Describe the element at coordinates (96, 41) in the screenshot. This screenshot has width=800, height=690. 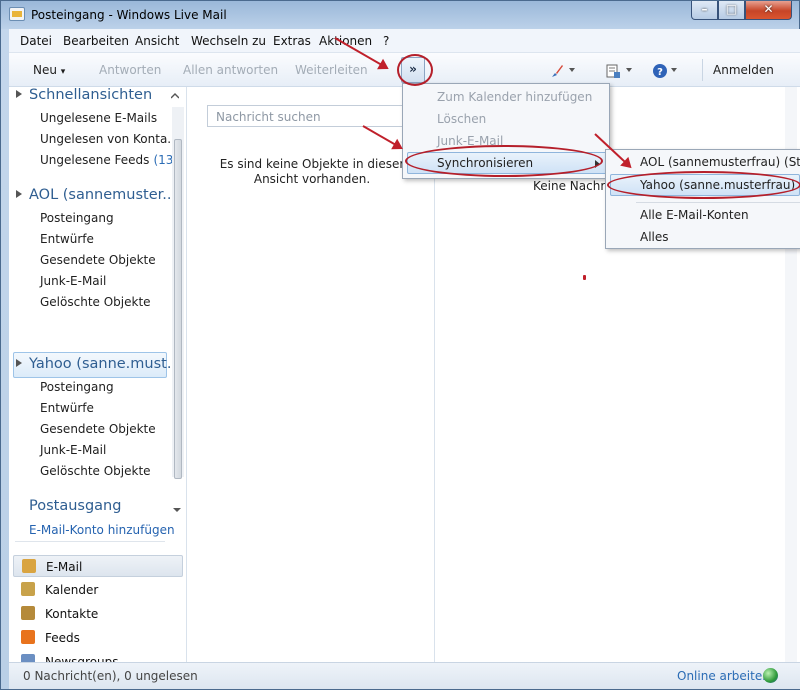
I see `menu-bearbeiten: Bearbeiten` at that location.